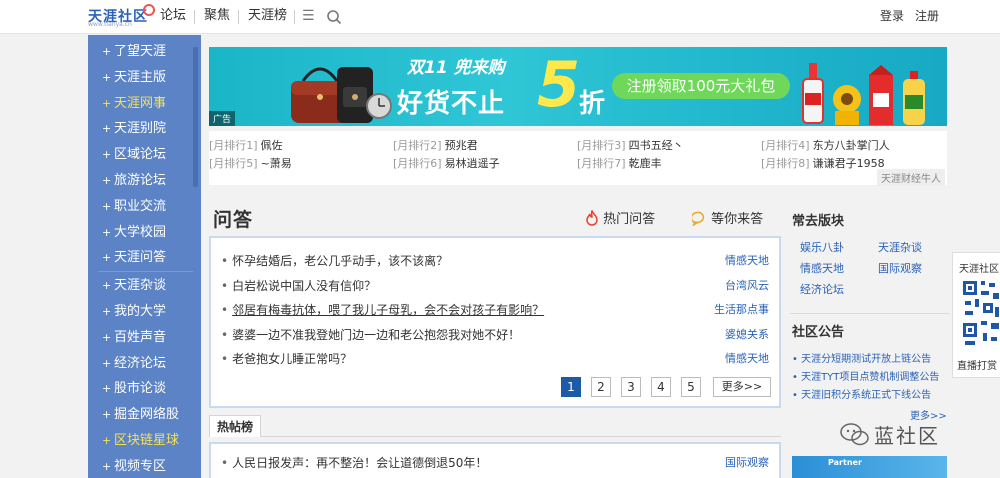 This screenshot has width=1000, height=478. Describe the element at coordinates (697, 219) in the screenshot. I see `chat-bubble-icon` at that location.